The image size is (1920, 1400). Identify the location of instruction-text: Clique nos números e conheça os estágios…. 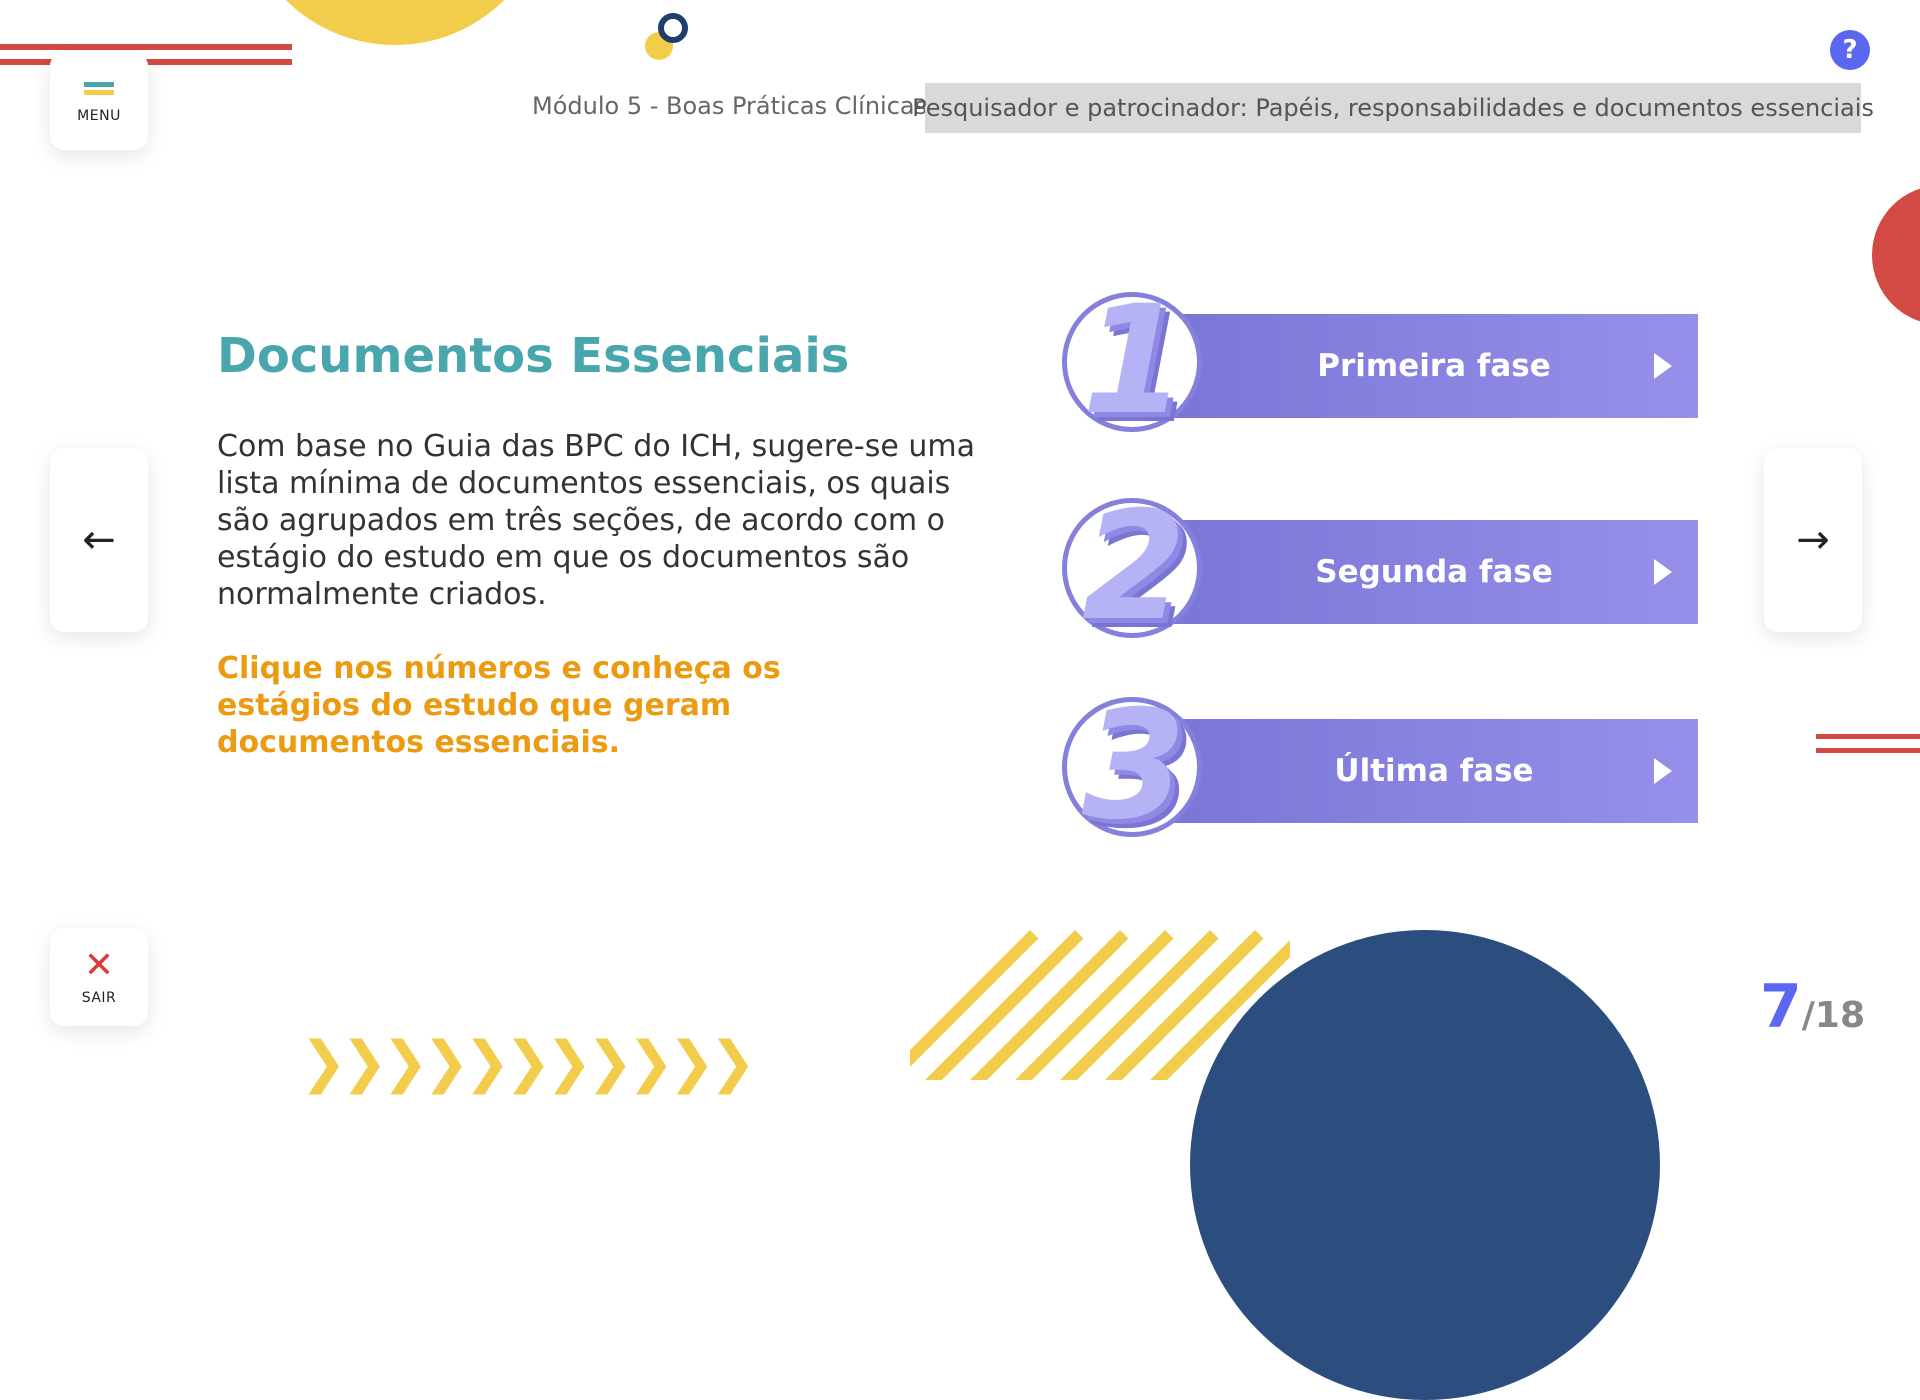
(499, 705).